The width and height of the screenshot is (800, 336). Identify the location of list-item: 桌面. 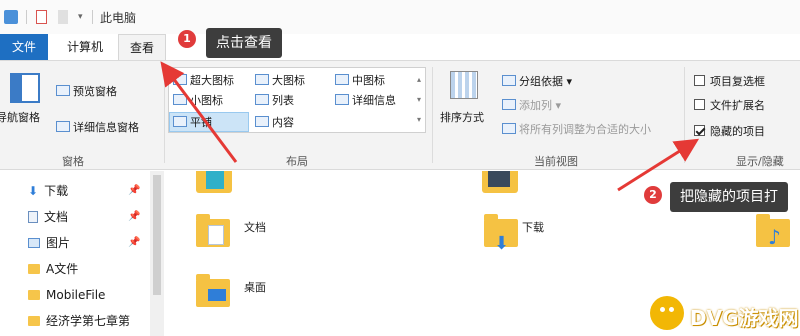
(264, 295).